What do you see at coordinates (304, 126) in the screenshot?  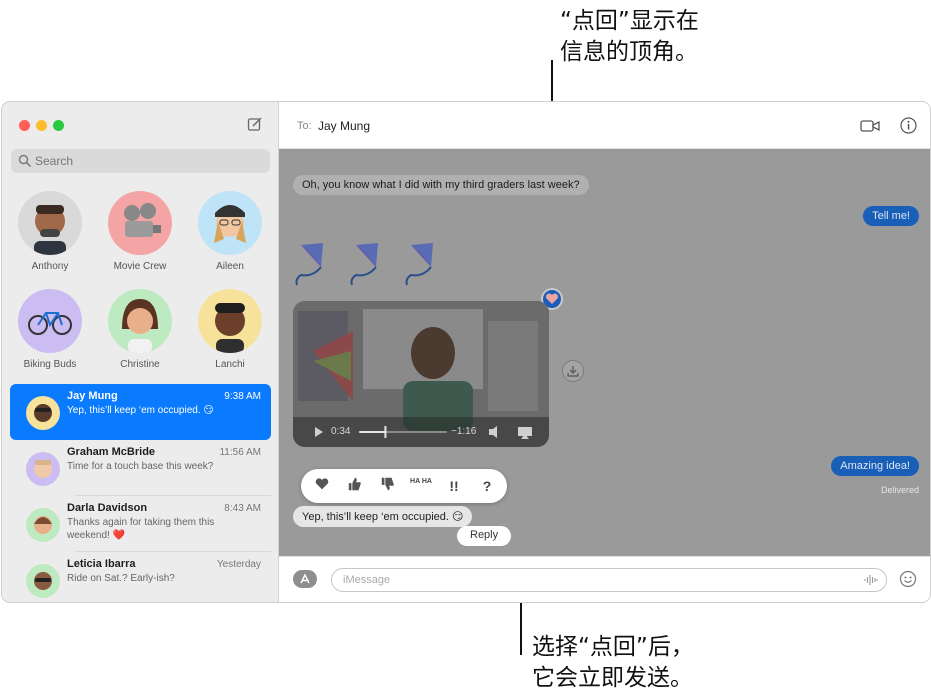 I see `to-label: To:` at bounding box center [304, 126].